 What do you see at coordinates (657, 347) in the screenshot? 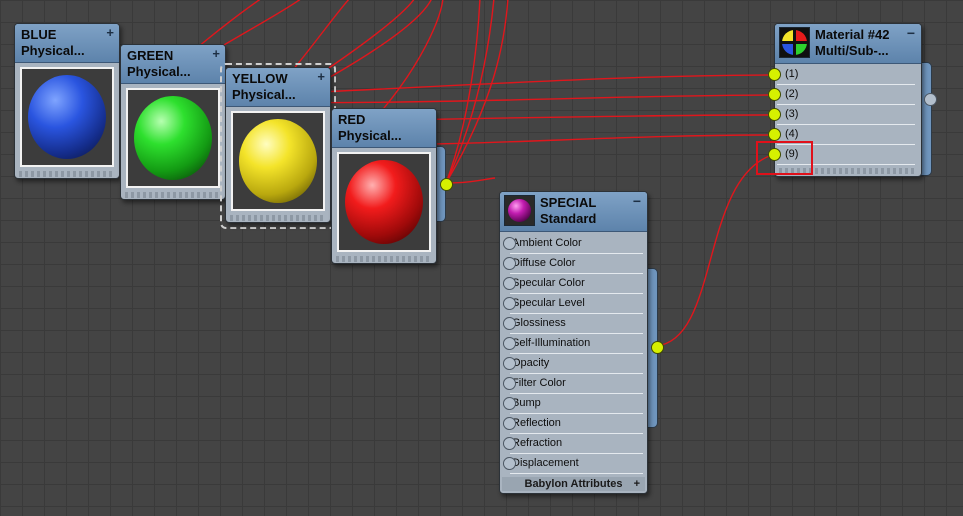
I see `special-output-socket` at bounding box center [657, 347].